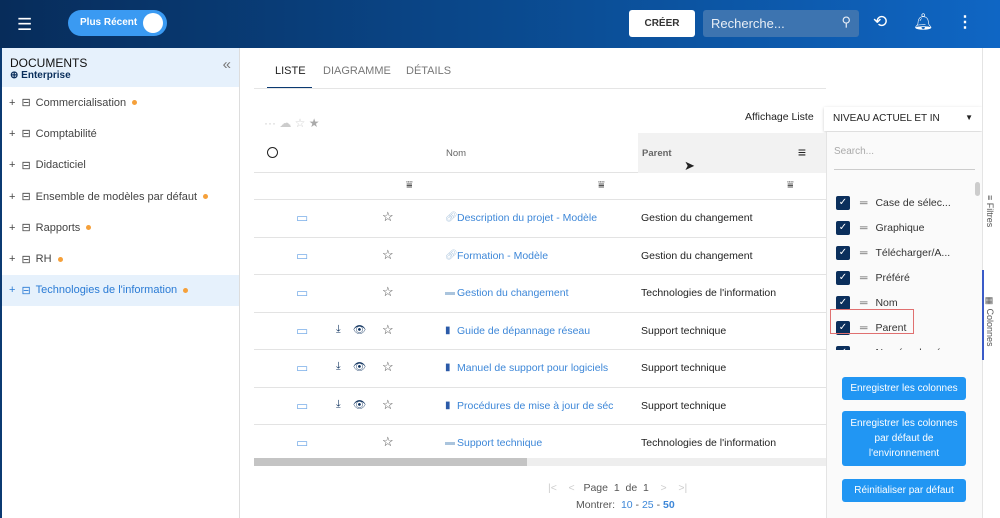  I want to click on document-name-link: Guide de dépannage réseau, so click(523, 331).